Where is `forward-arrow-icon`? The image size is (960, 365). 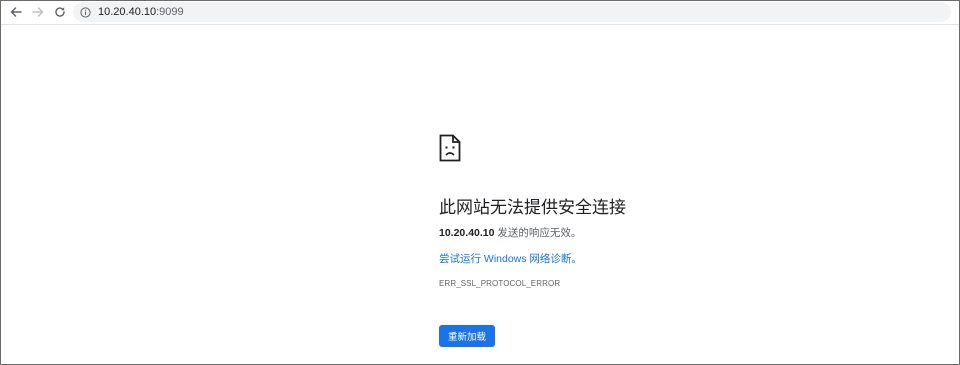 forward-arrow-icon is located at coordinates (38, 12).